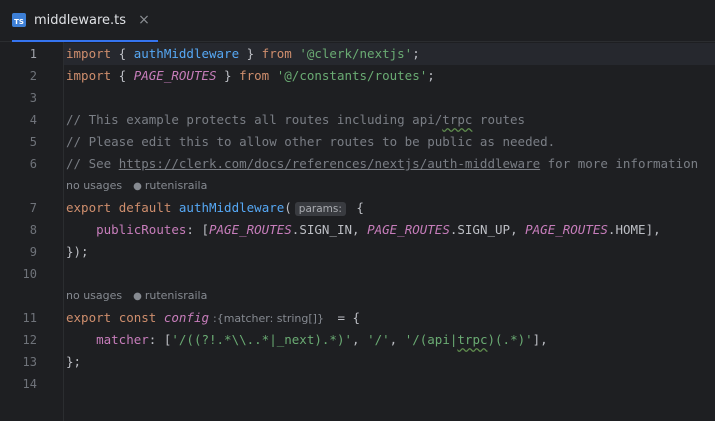 The width and height of the screenshot is (715, 421). What do you see at coordinates (186, 53) in the screenshot?
I see `identifier: authMiddleware` at bounding box center [186, 53].